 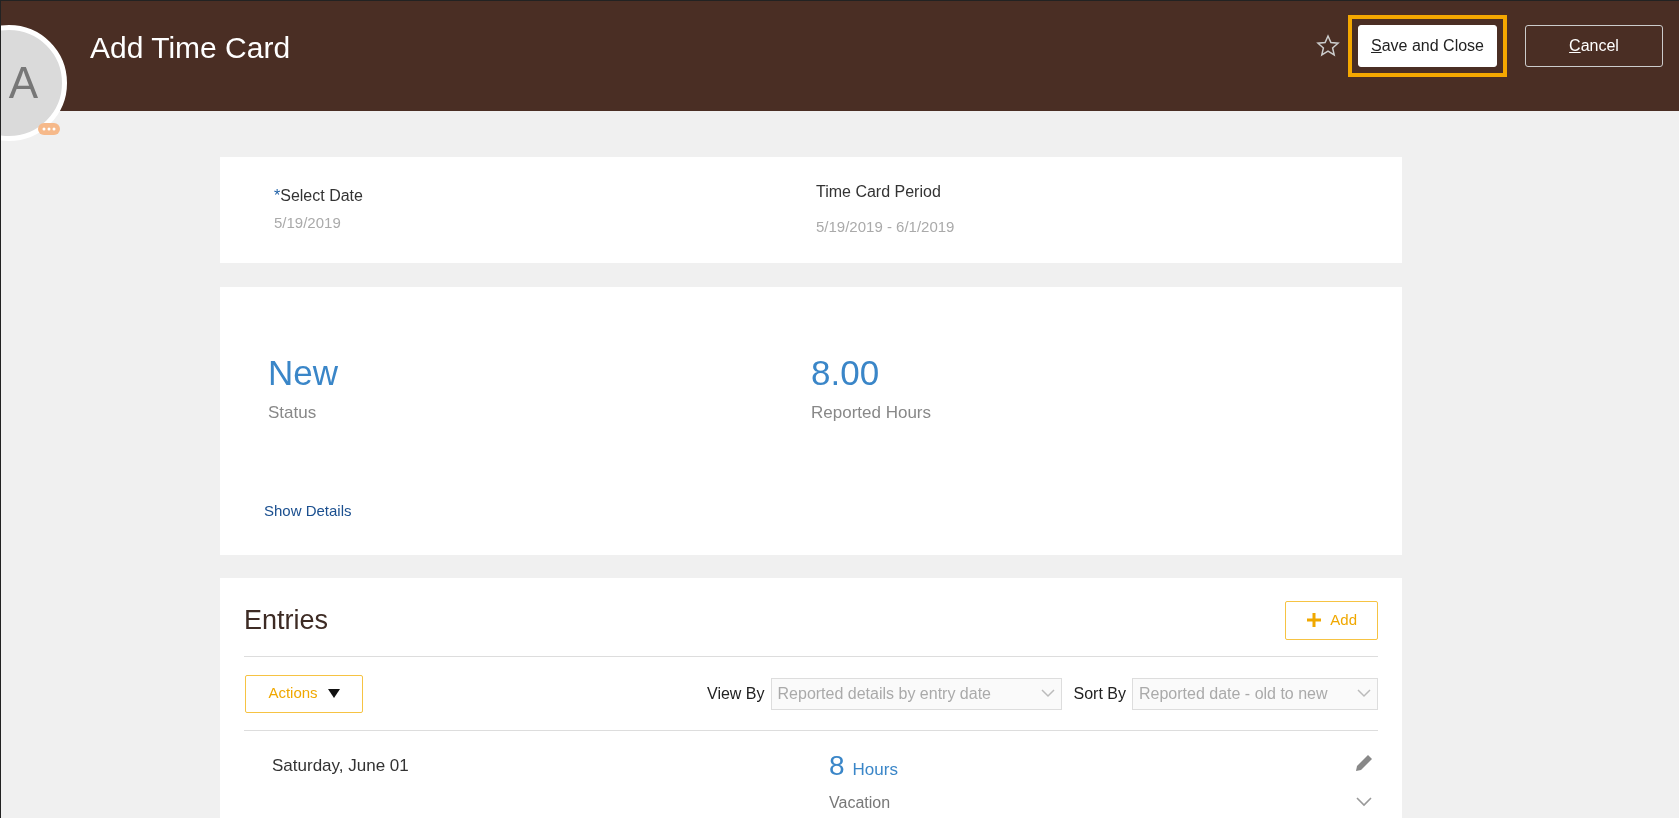 I want to click on filter-select: Reported date - old to new, so click(x=1255, y=693).